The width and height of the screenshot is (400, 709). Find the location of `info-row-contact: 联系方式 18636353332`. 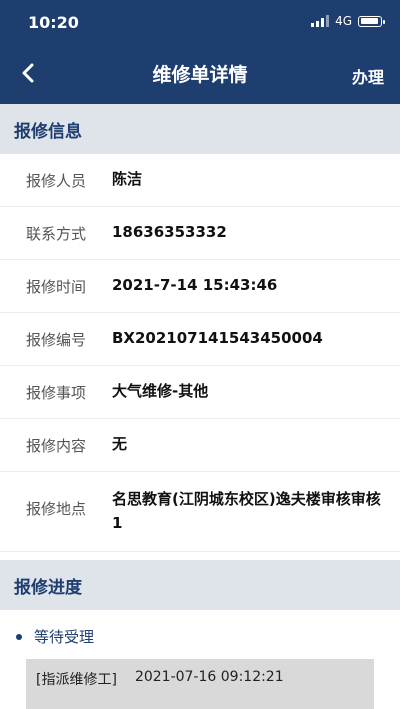

info-row-contact: 联系方式 18636353332 is located at coordinates (200, 233).